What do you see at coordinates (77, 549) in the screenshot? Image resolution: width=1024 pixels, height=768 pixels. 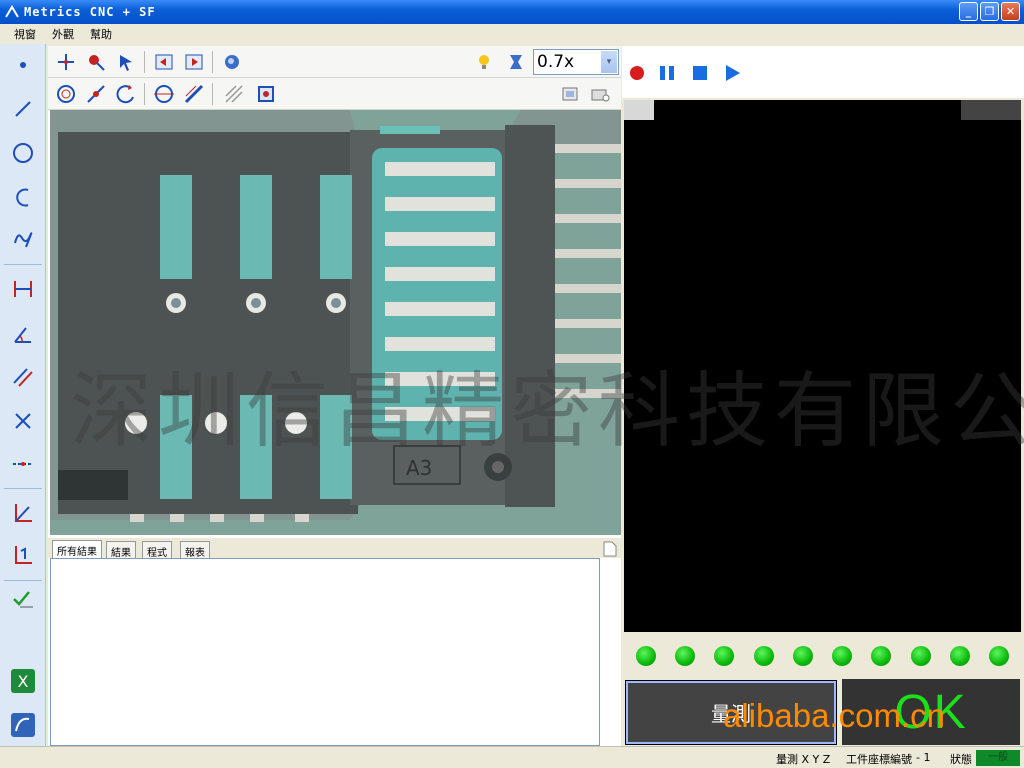 I see `tab-all-results: 所有結果` at bounding box center [77, 549].